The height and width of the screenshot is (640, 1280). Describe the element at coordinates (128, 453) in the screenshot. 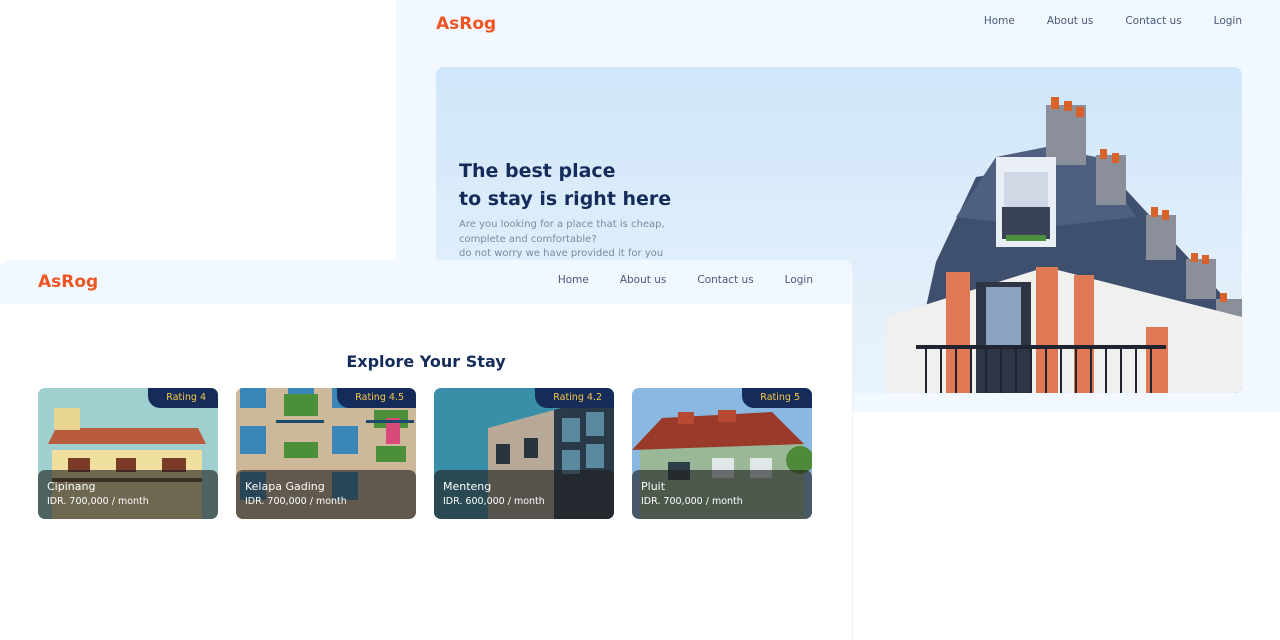

I see `stay-card: Rating 4 Cipinang IDR. 700,000 / month` at that location.